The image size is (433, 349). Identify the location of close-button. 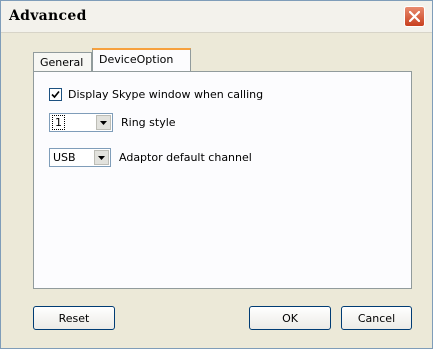
(414, 16).